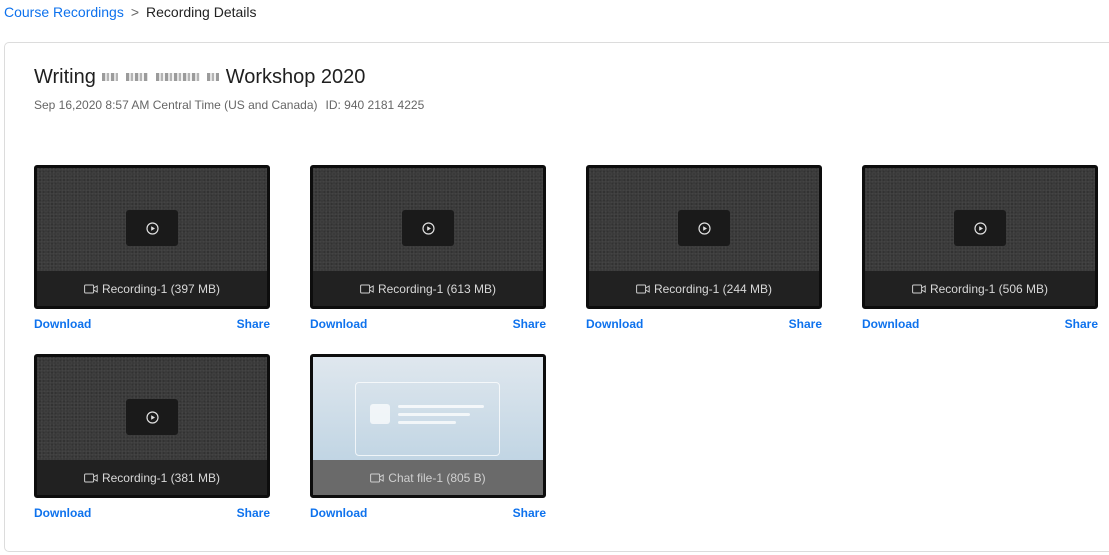  I want to click on recording-thumbnail: Recording-1 (244 MB), so click(704, 237).